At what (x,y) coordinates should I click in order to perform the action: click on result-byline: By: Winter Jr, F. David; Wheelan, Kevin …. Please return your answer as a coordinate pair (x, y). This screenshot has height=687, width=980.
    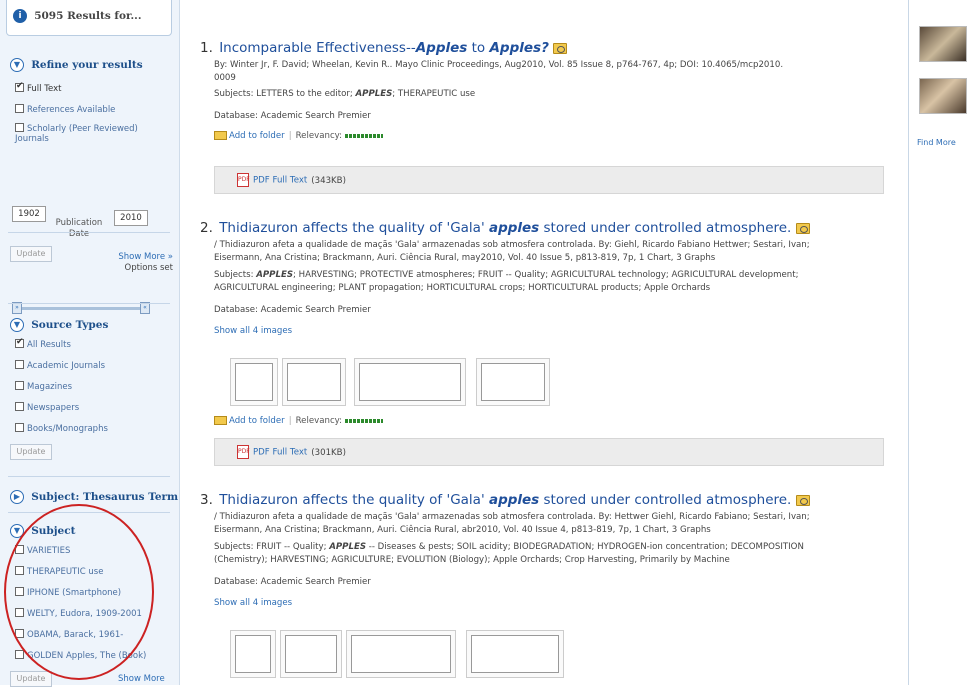
    Looking at the image, I should click on (499, 65).